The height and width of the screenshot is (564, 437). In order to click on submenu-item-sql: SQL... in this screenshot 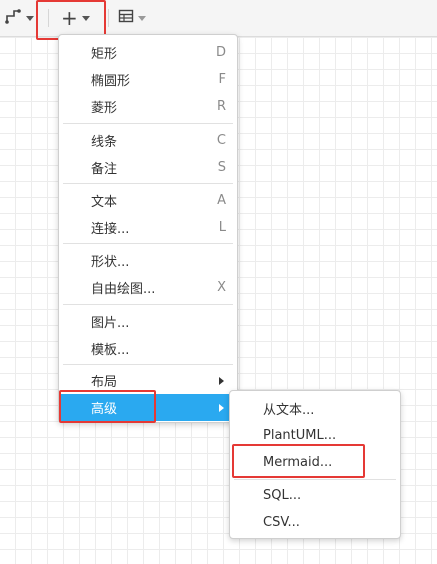, I will do `click(315, 495)`.